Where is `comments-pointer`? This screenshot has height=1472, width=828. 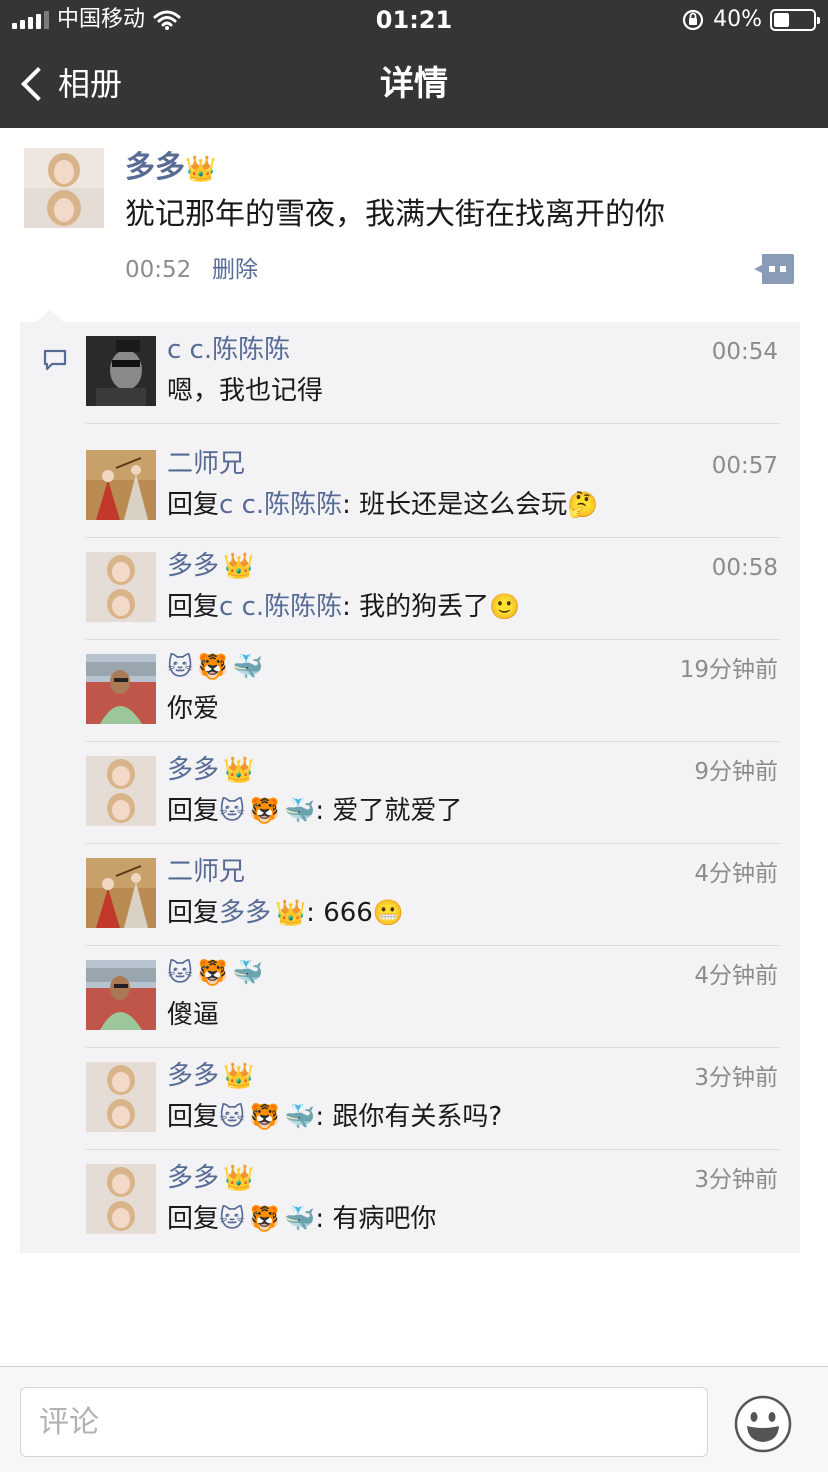 comments-pointer is located at coordinates (50, 316).